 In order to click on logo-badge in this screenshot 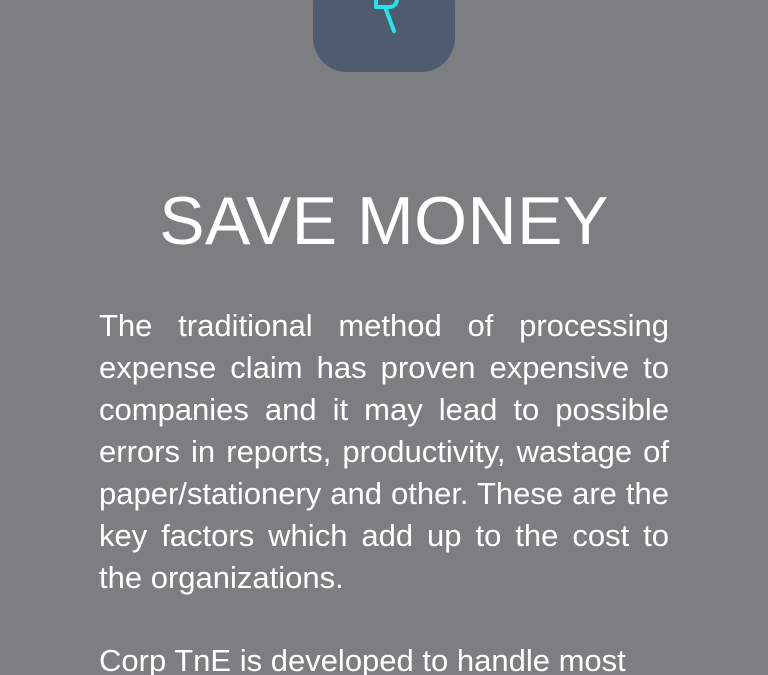, I will do `click(384, 36)`.